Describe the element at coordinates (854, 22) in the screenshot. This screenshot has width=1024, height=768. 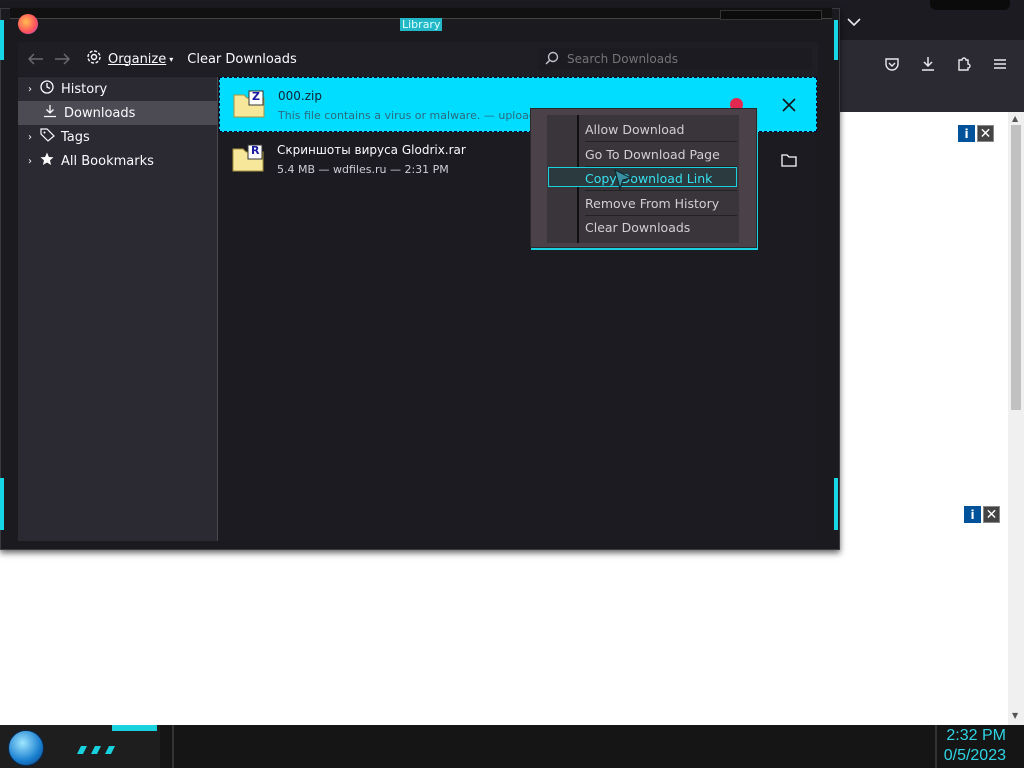
I see `tabs-list-chevron-icon` at that location.